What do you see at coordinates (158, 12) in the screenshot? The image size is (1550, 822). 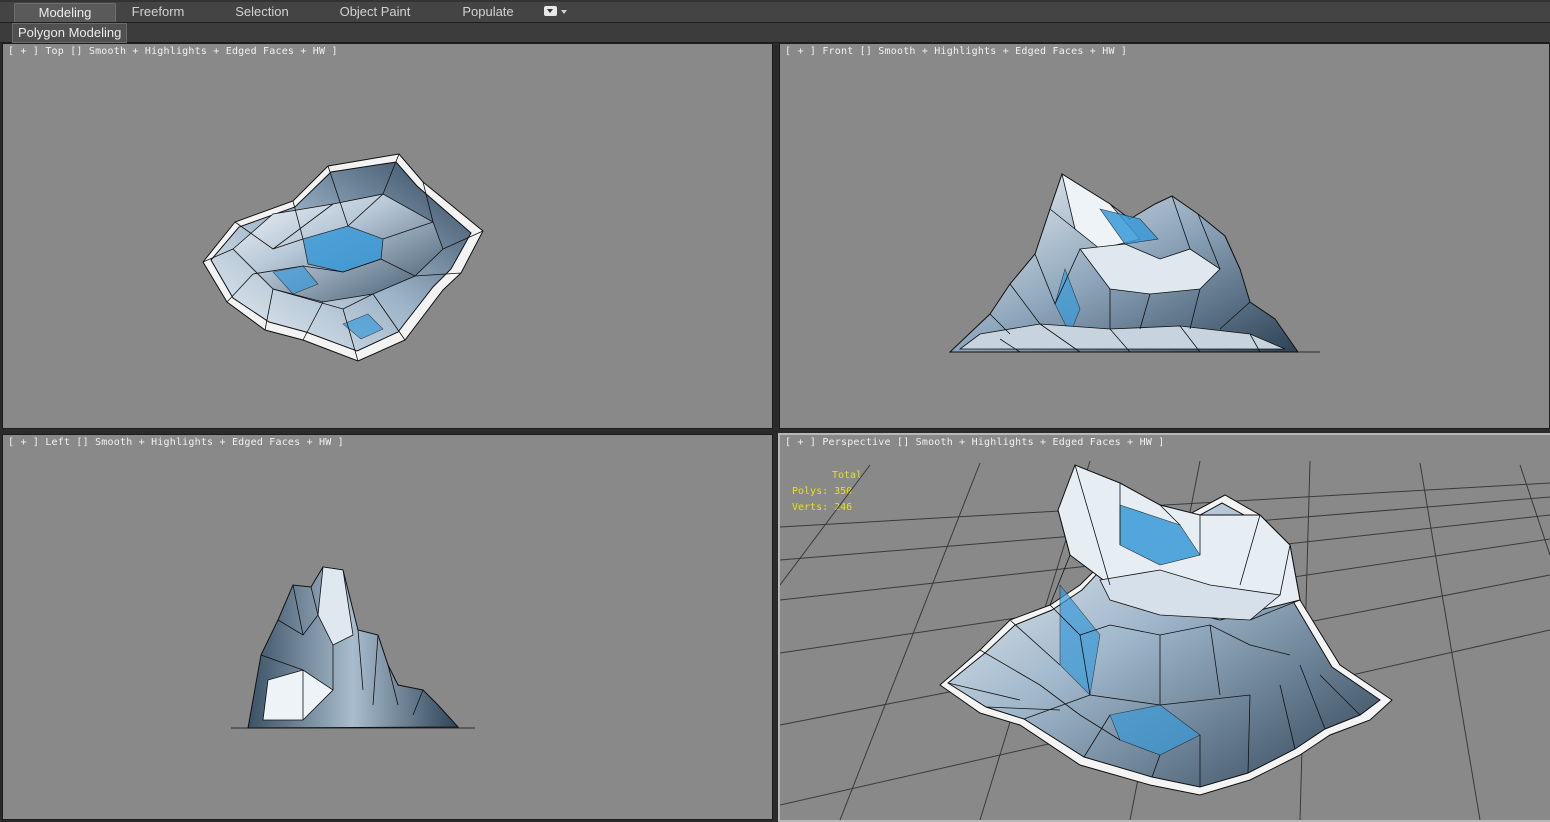 I see `tab-freeform: Freeform` at bounding box center [158, 12].